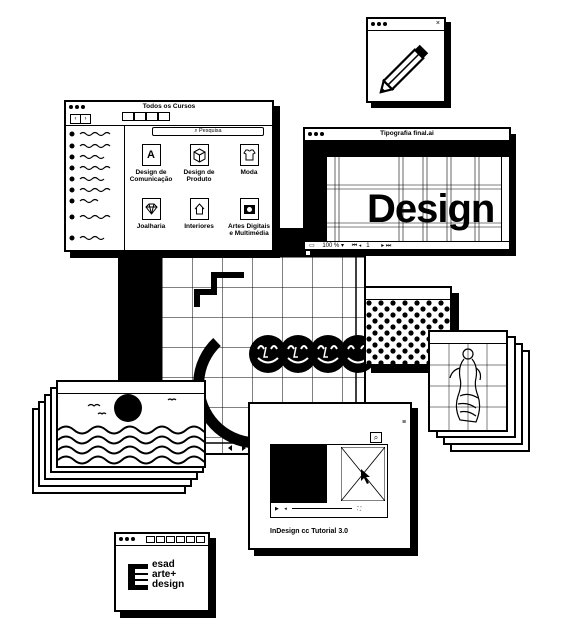 Image resolution: width=564 pixels, height=636 pixels. I want to click on page-number: 1, so click(367, 246).